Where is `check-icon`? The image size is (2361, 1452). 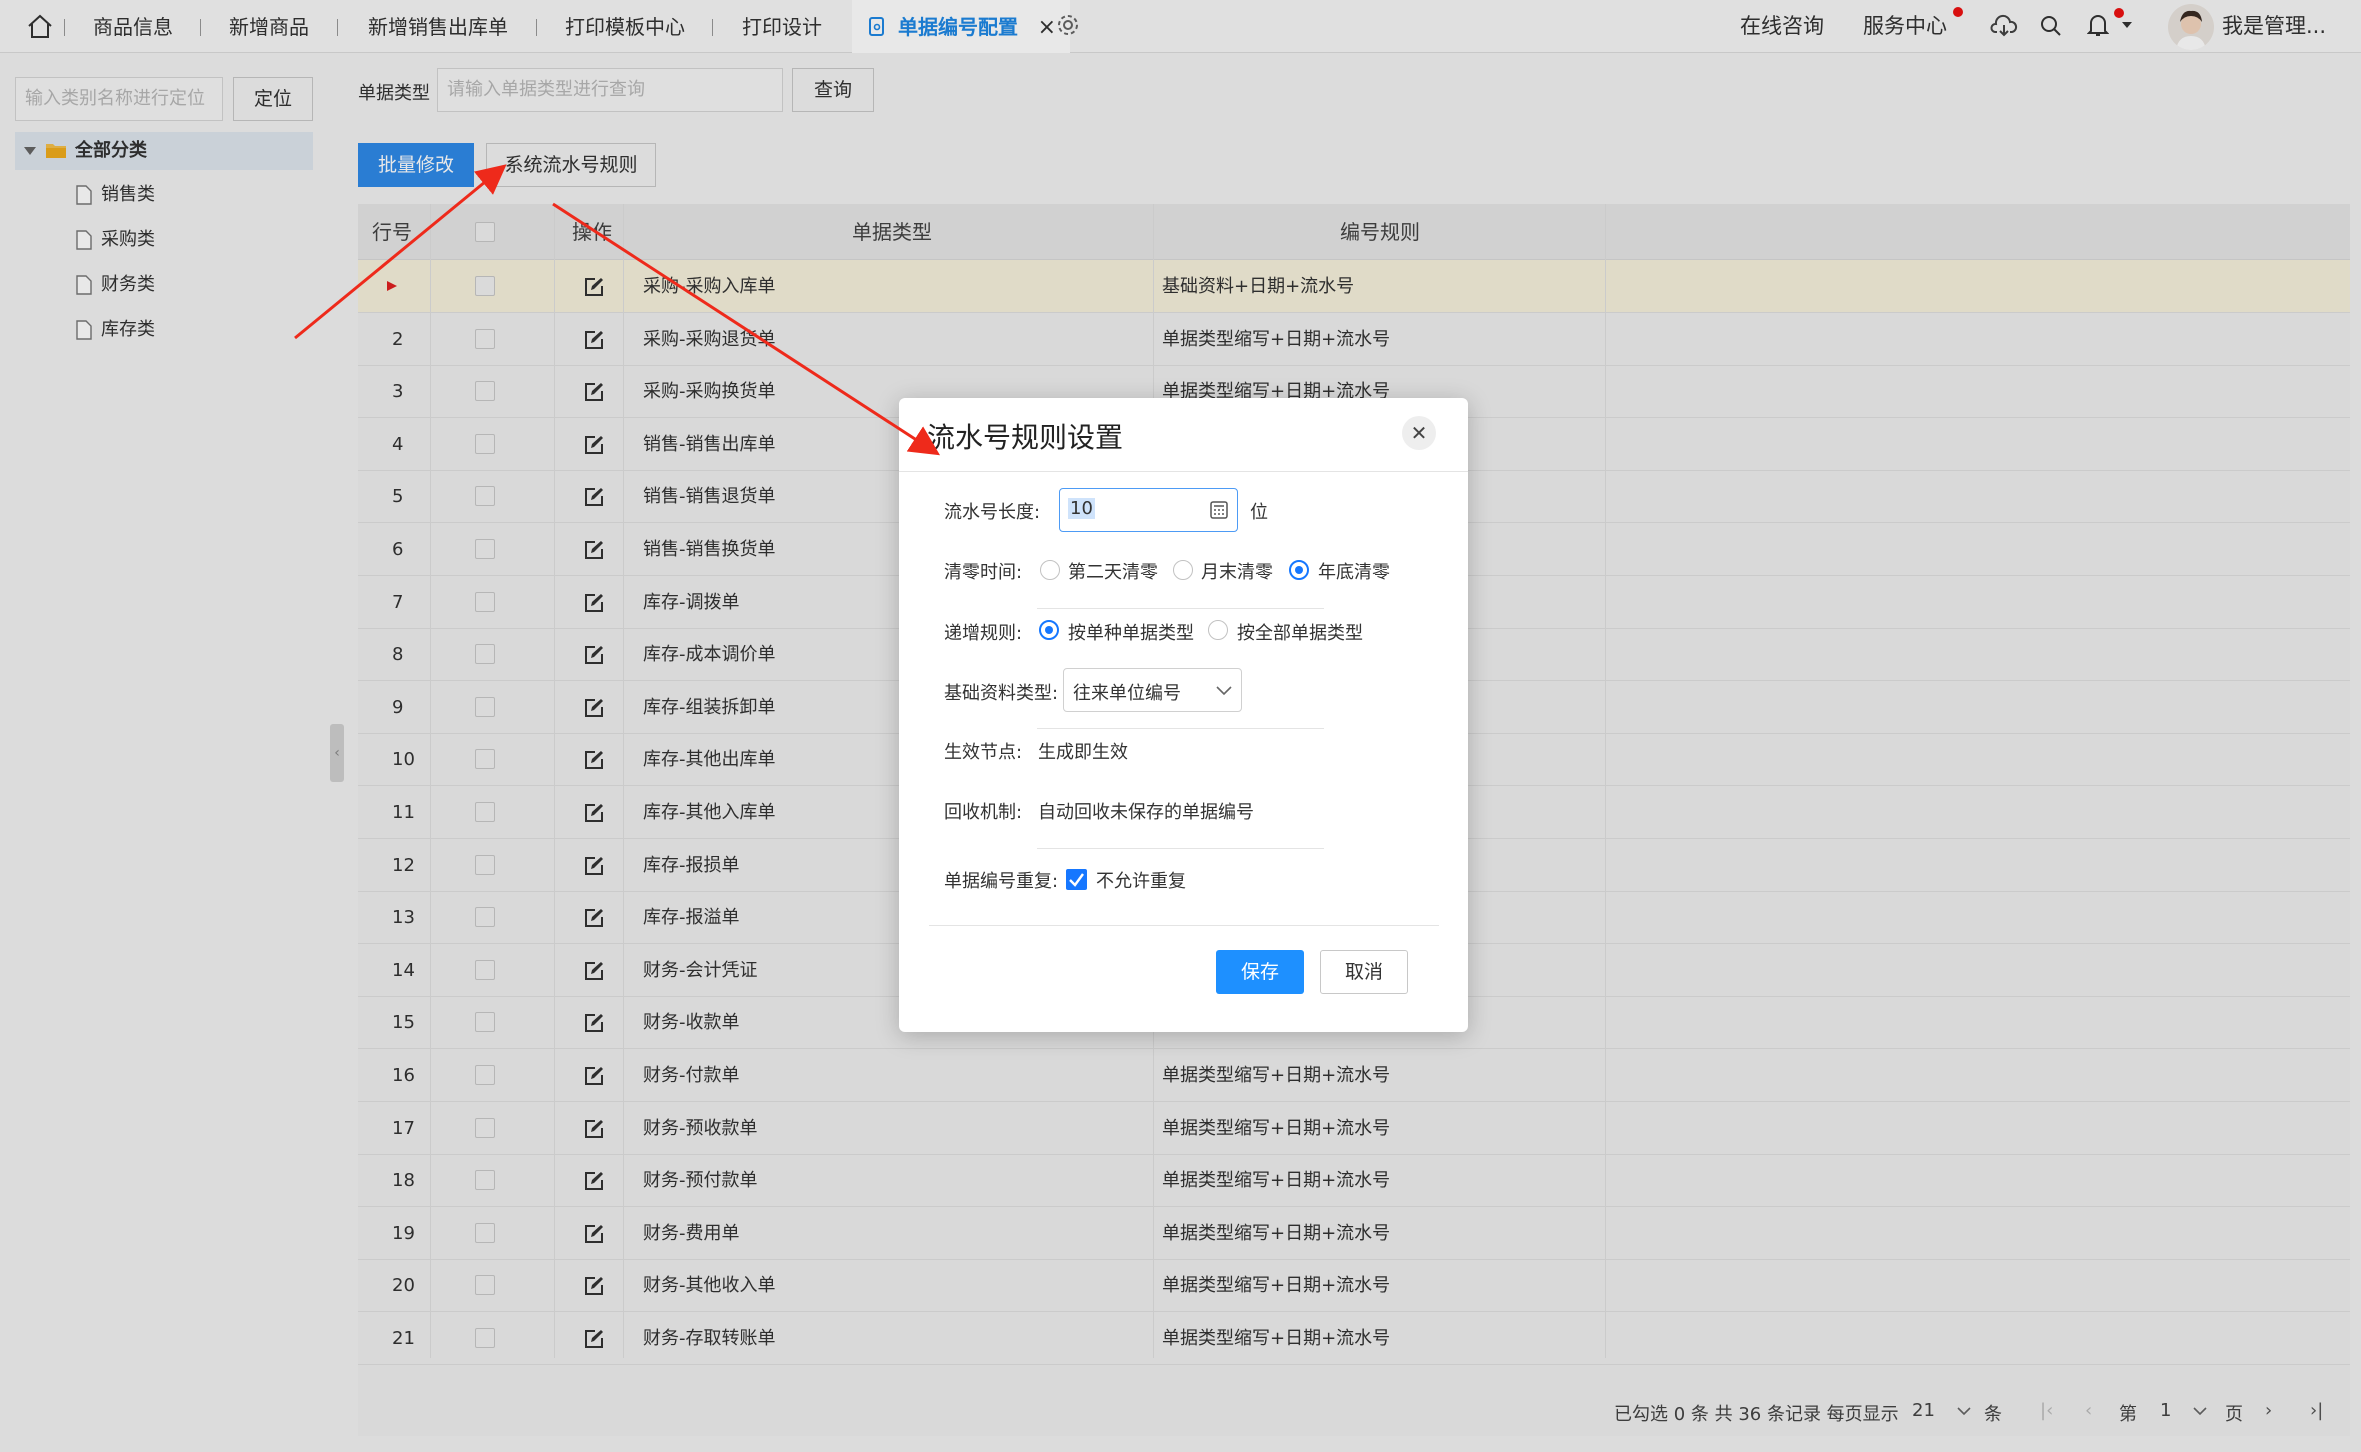 check-icon is located at coordinates (1076, 880).